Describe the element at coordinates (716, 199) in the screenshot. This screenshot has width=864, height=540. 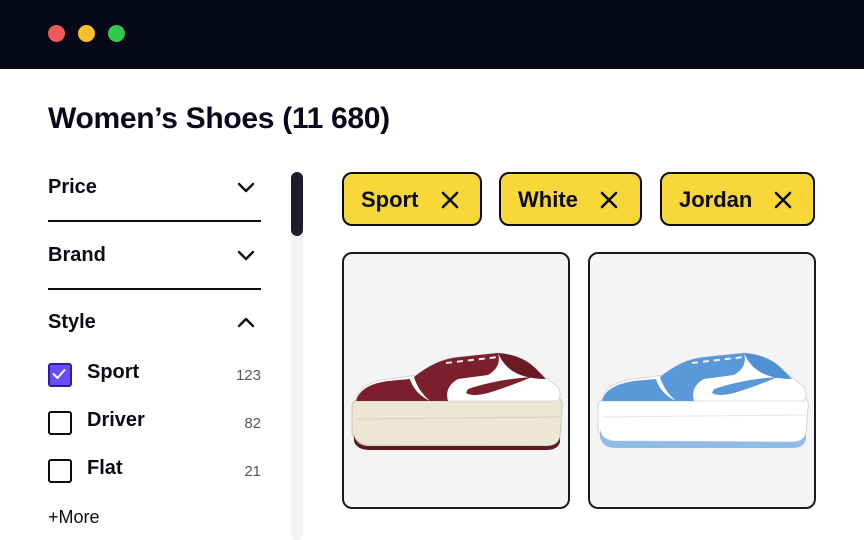
I see `chip-label: Jordan` at that location.